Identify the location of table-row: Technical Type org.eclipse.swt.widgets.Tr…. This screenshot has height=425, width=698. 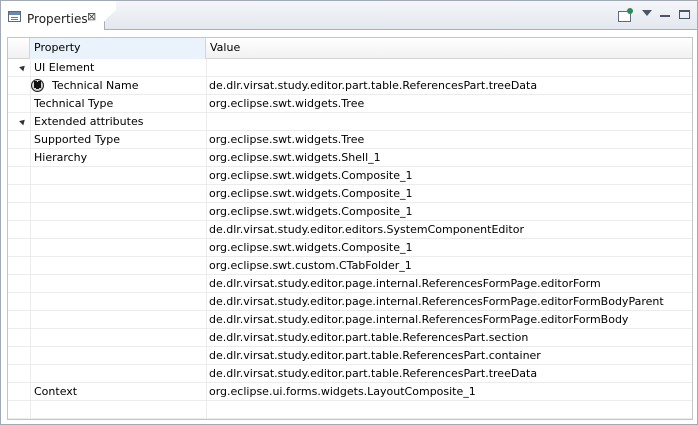
(350, 104).